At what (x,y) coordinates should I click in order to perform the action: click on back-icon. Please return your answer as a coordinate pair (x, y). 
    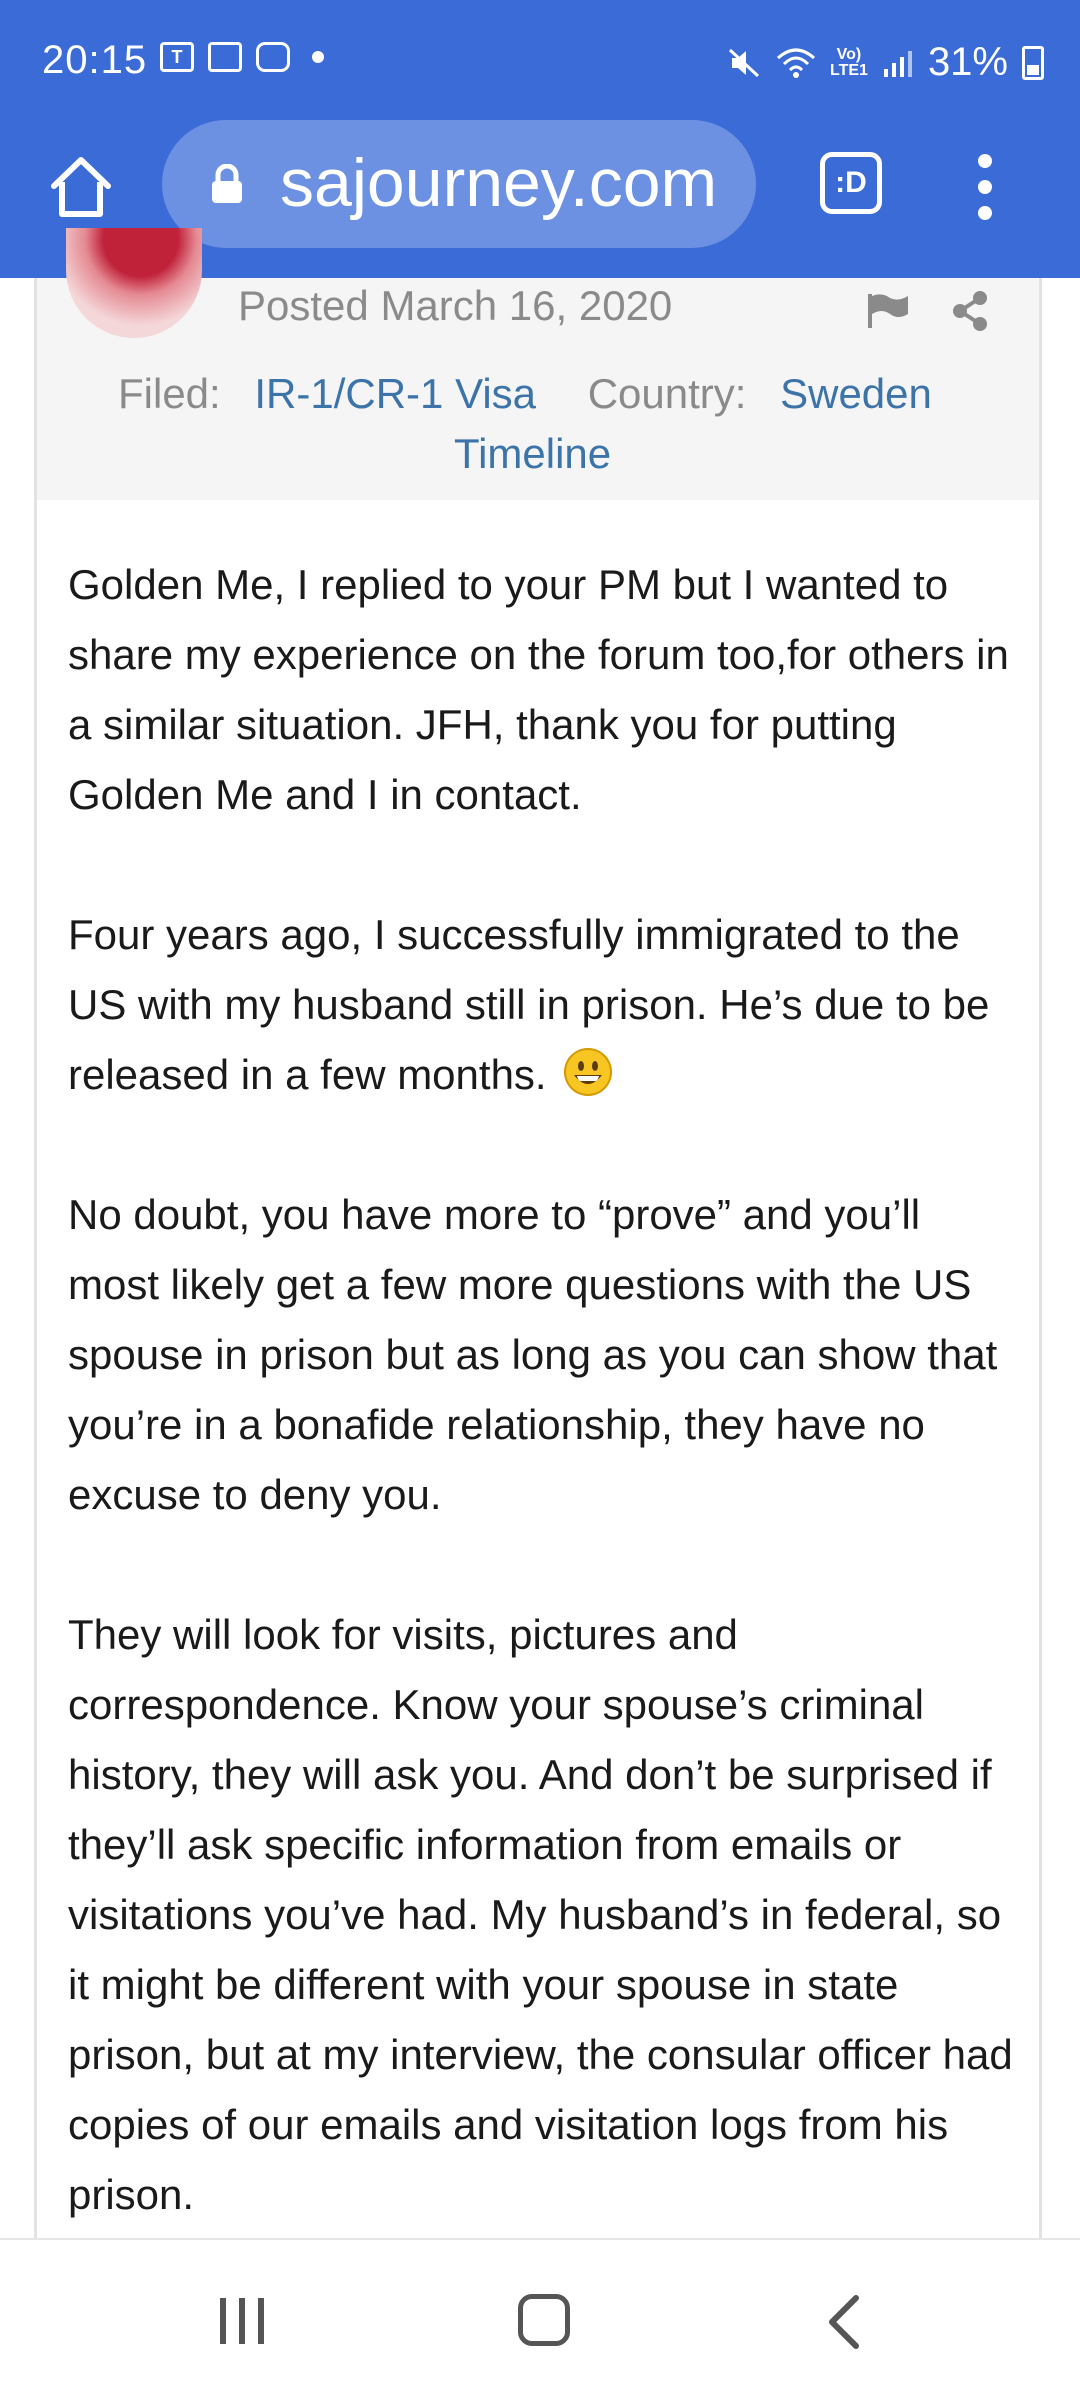
    Looking at the image, I should click on (844, 2322).